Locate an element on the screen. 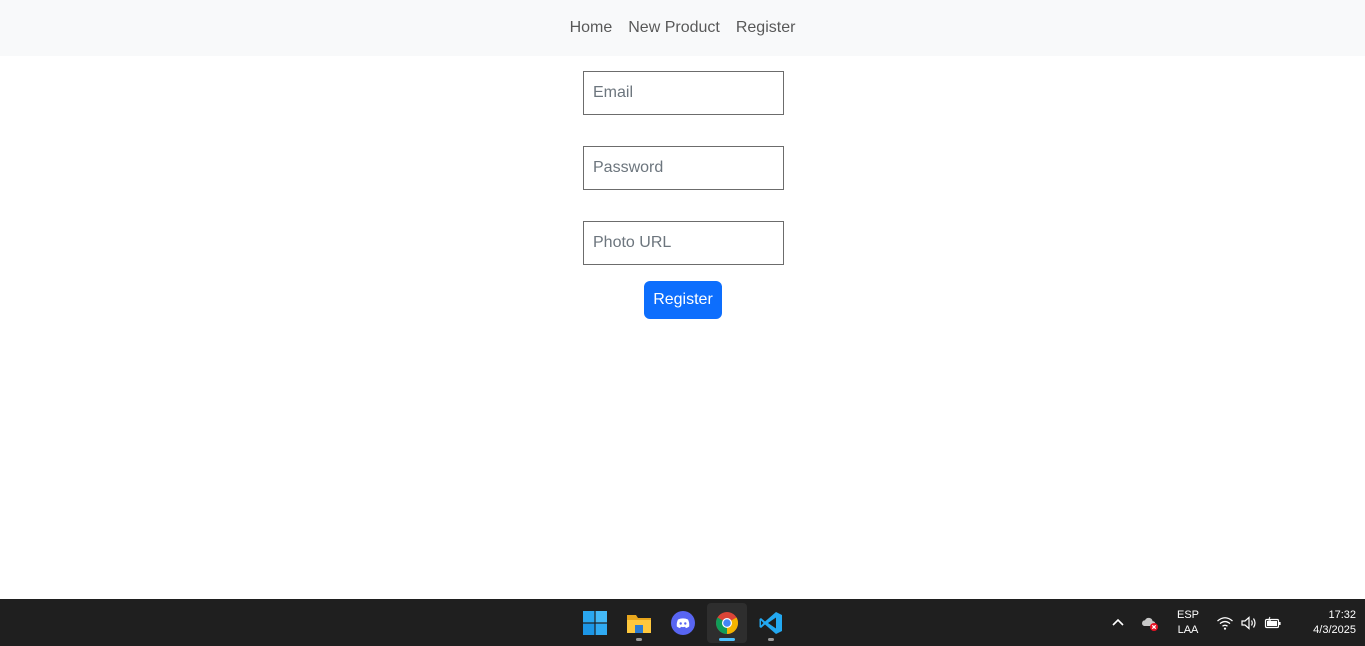 This screenshot has height=646, width=1365. photo-url-input is located at coordinates (683, 243).